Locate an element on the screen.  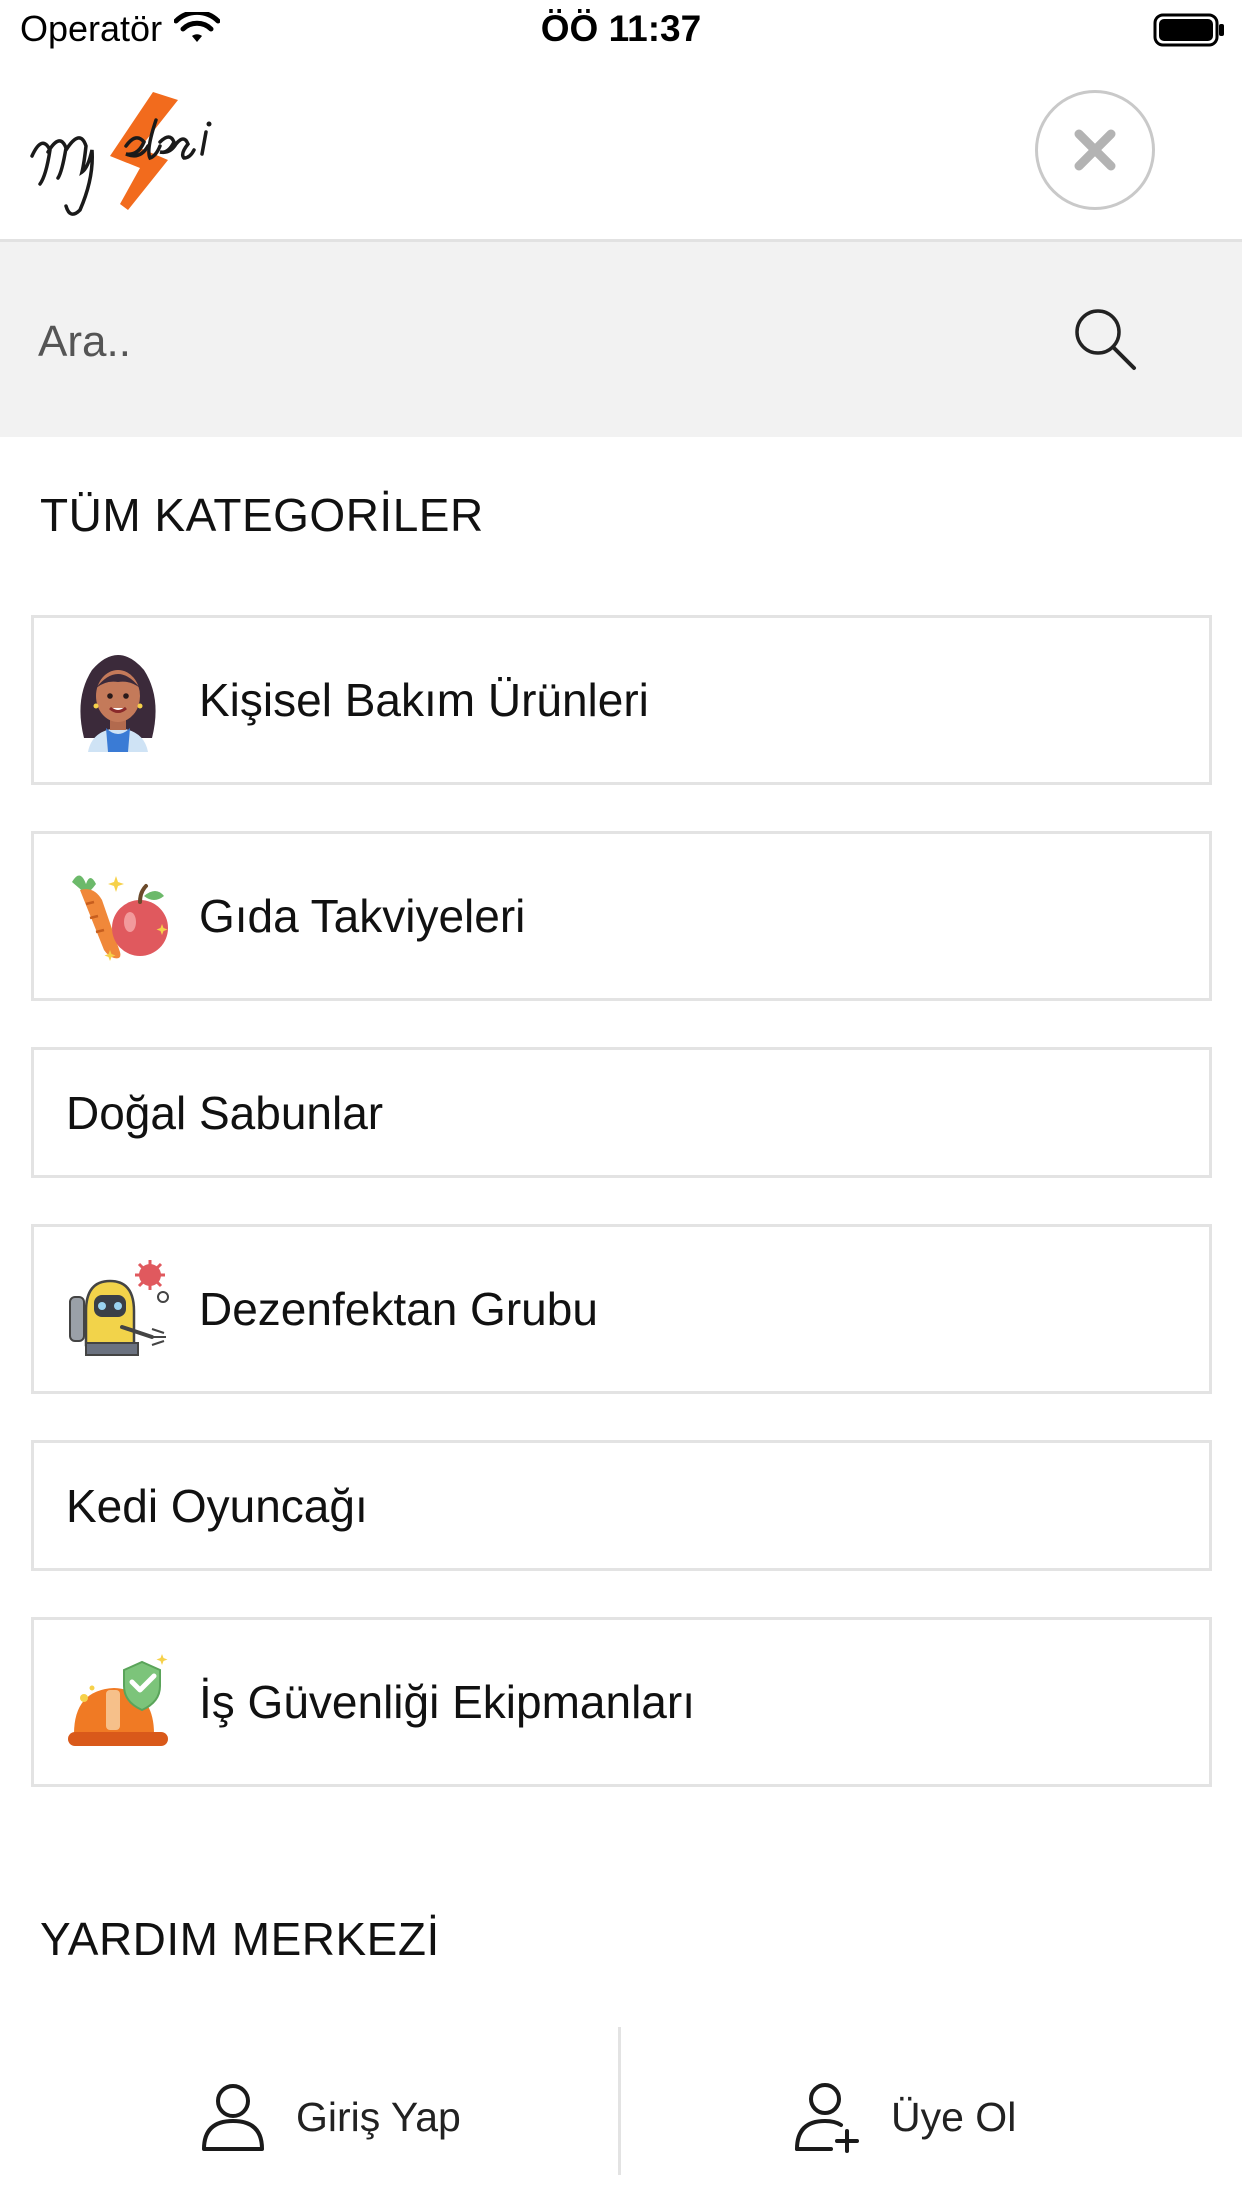
close-menu-button is located at coordinates (1095, 150).